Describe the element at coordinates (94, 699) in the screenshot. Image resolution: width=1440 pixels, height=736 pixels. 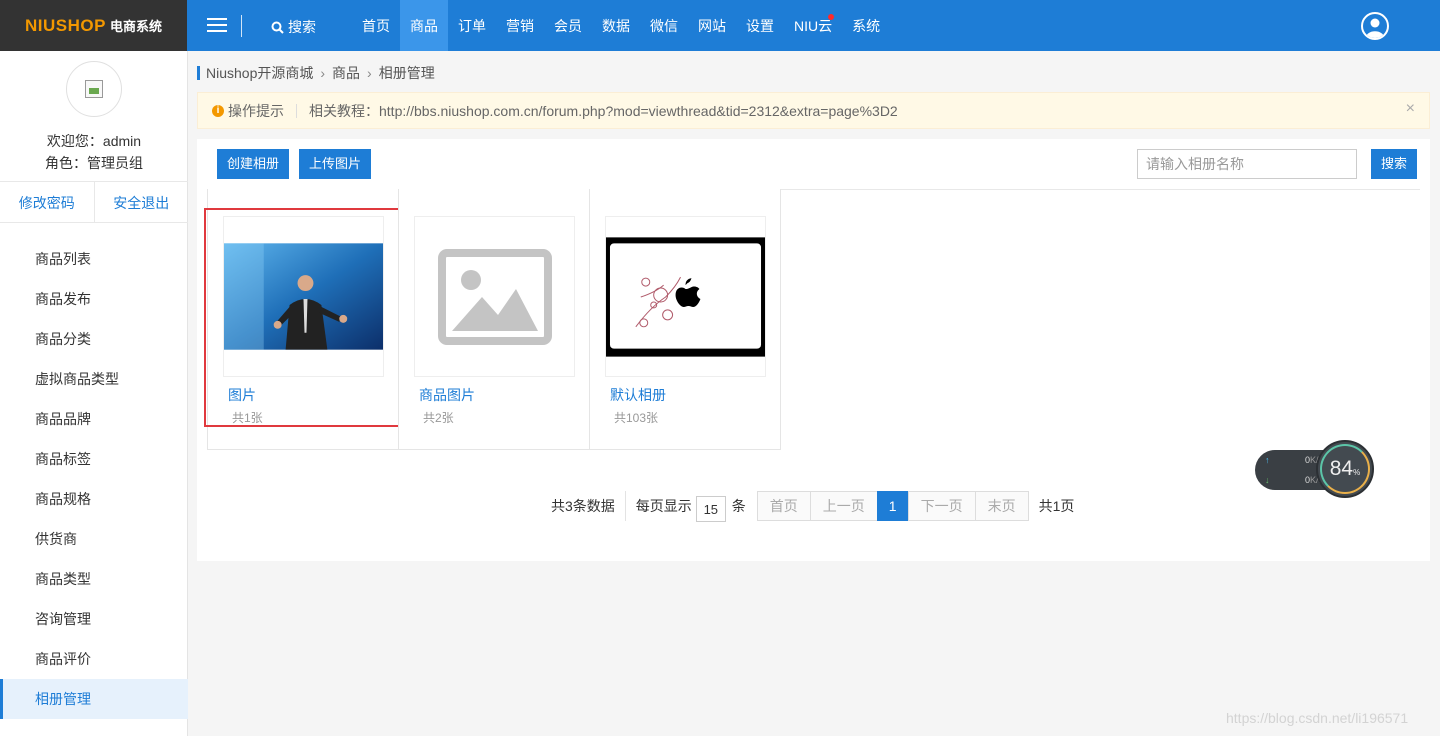
I see `sidebar-item: 相册管理` at that location.